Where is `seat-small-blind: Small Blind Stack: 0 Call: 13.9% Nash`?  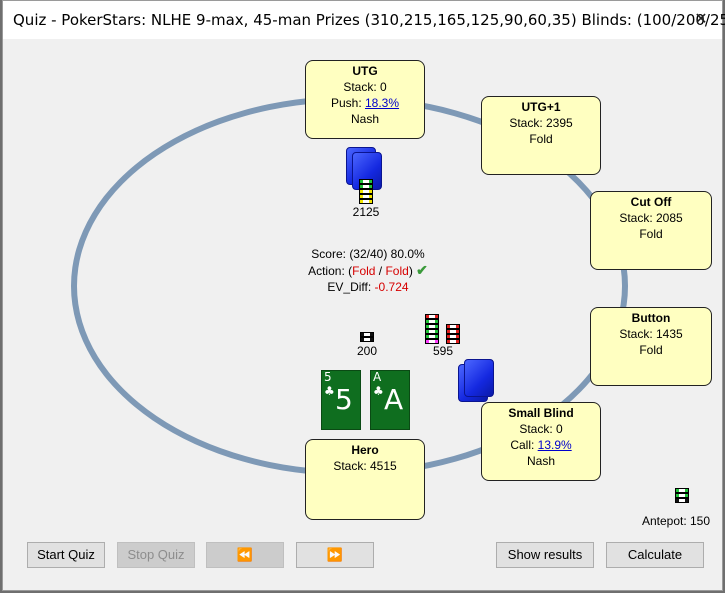
seat-small-blind: Small Blind Stack: 0 Call: 13.9% Nash is located at coordinates (541, 441).